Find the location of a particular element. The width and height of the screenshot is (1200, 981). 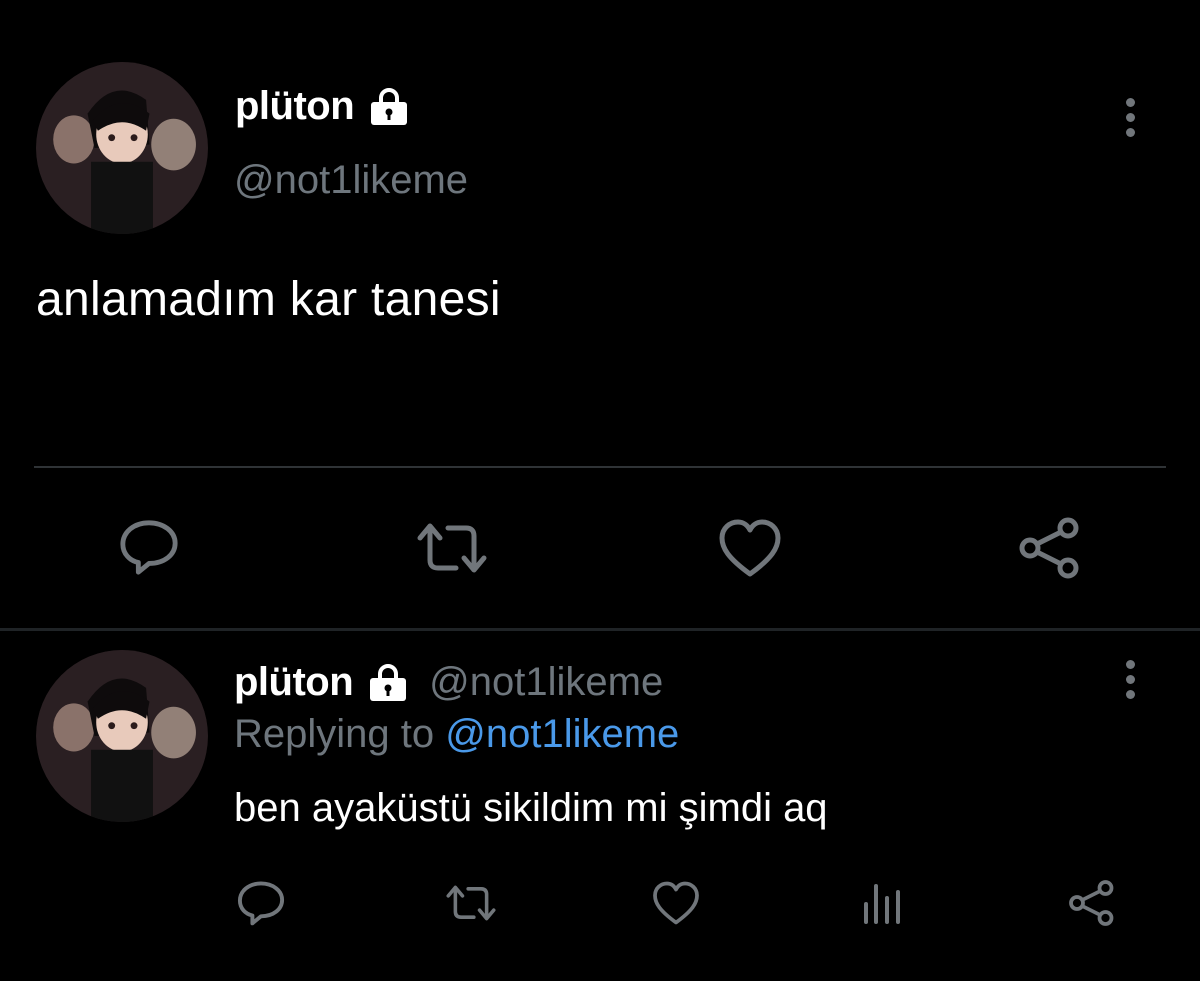

tweet-text: ben ayaküstü sikildim mi şimdi aq is located at coordinates (531, 808).